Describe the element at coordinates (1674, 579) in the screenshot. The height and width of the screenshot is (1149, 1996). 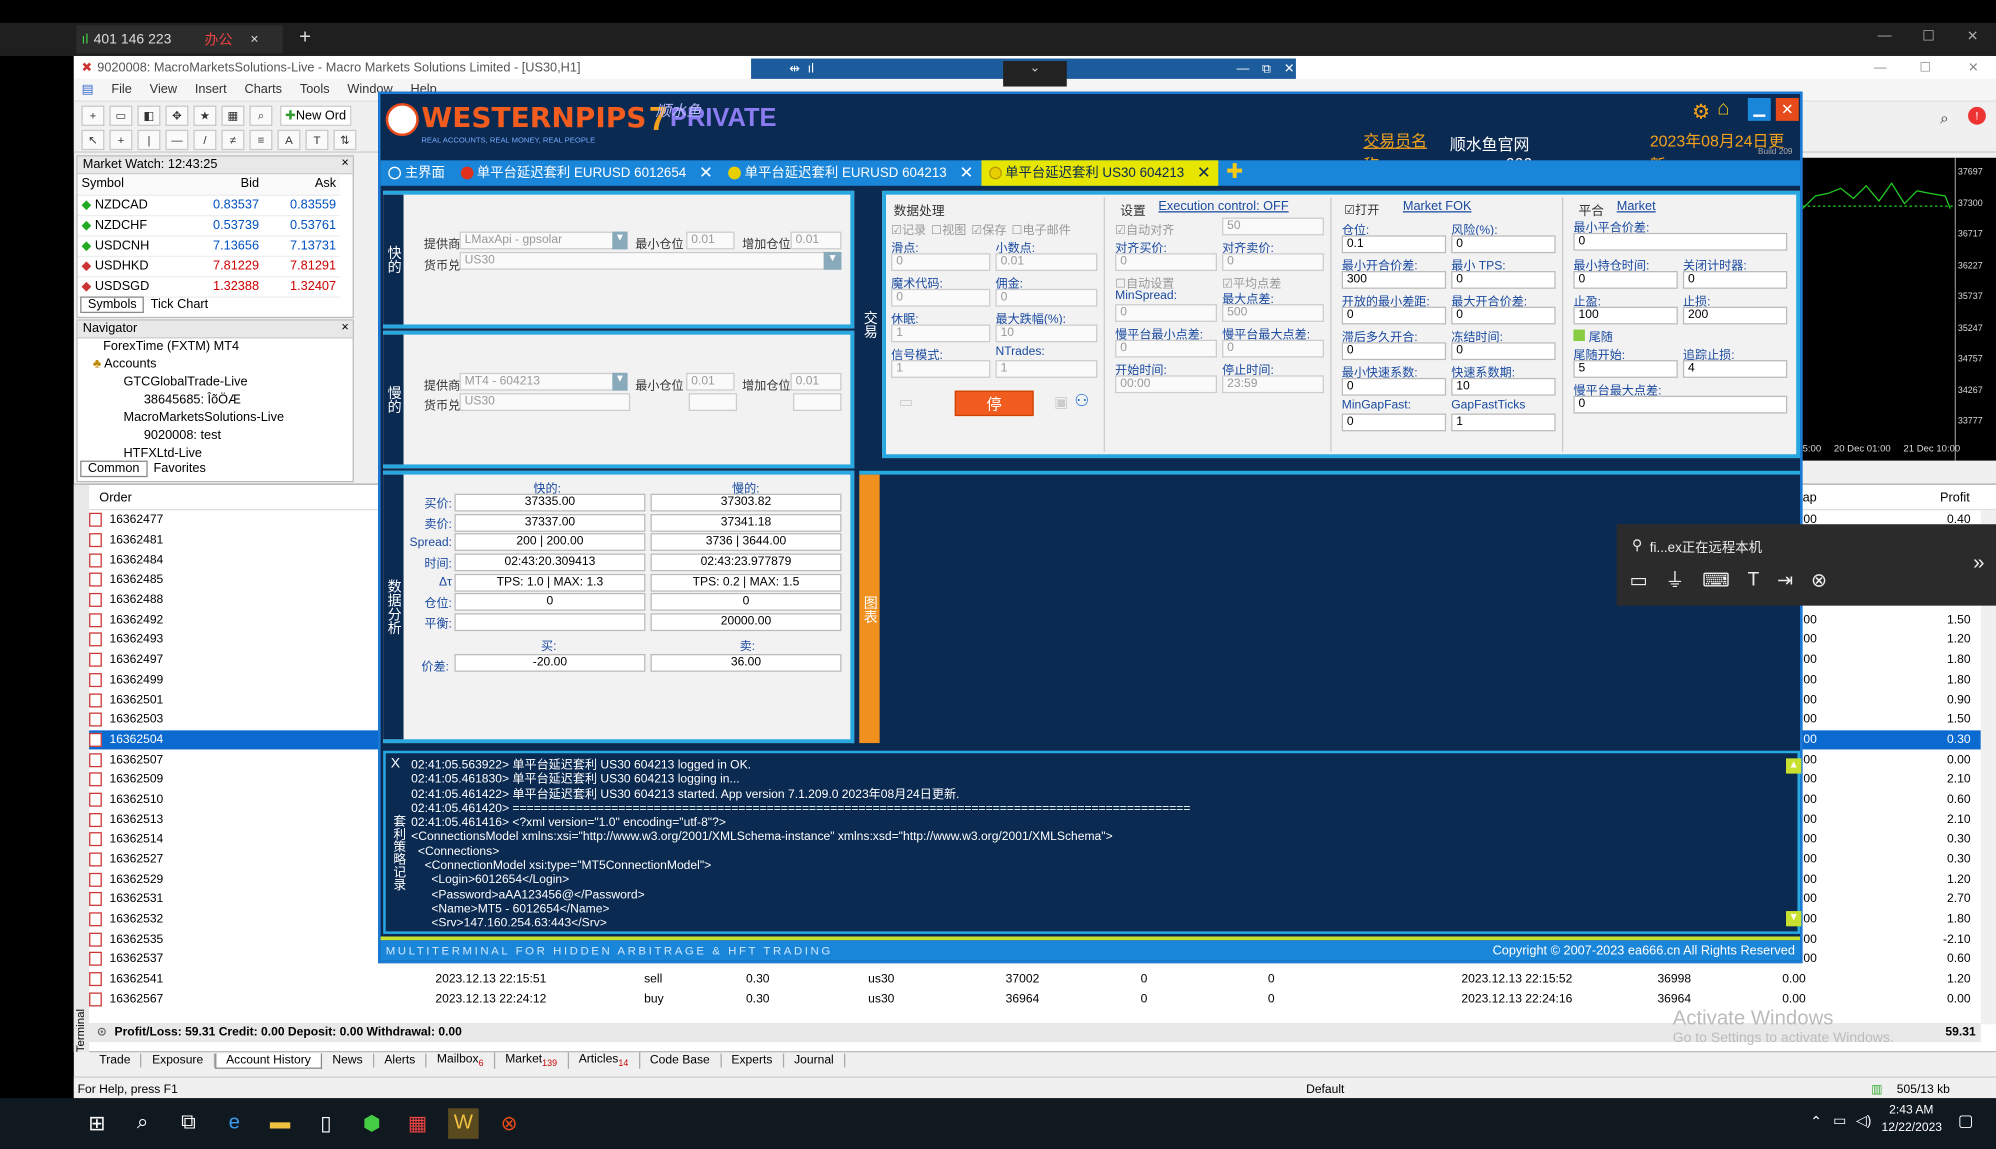
I see `microphone-icon: ⏚` at that location.